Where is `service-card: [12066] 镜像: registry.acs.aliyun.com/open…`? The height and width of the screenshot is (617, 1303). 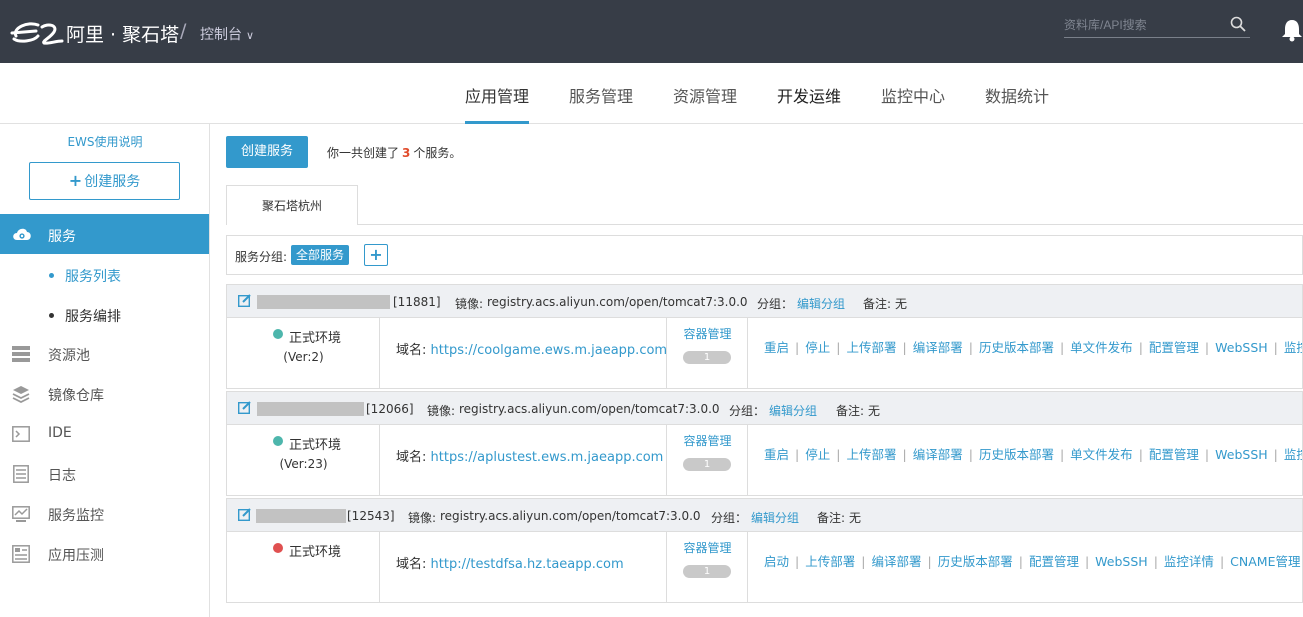
service-card: [12066] 镜像: registry.acs.aliyun.com/open… is located at coordinates (764, 443).